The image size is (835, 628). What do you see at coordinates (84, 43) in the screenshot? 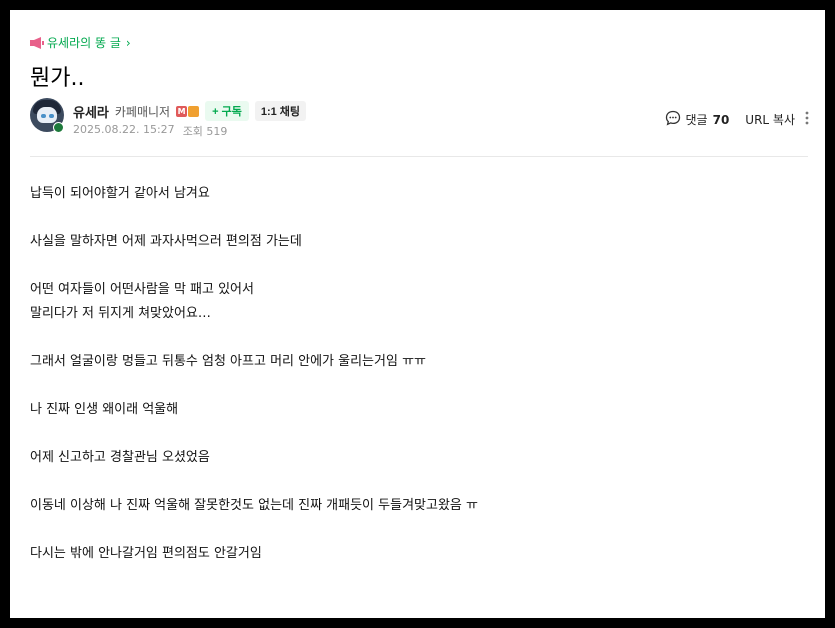
I see `board-link-label: 유세라의 똥 글` at bounding box center [84, 43].